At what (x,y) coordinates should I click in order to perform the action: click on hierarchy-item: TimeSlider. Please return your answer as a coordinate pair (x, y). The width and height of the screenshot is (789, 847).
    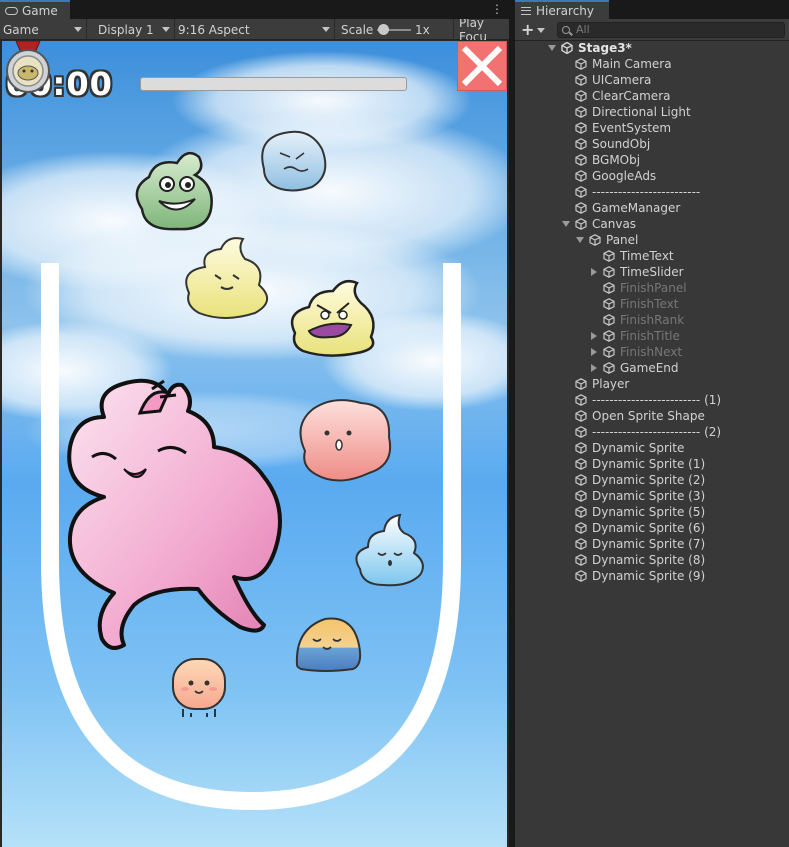
    Looking at the image, I should click on (652, 272).